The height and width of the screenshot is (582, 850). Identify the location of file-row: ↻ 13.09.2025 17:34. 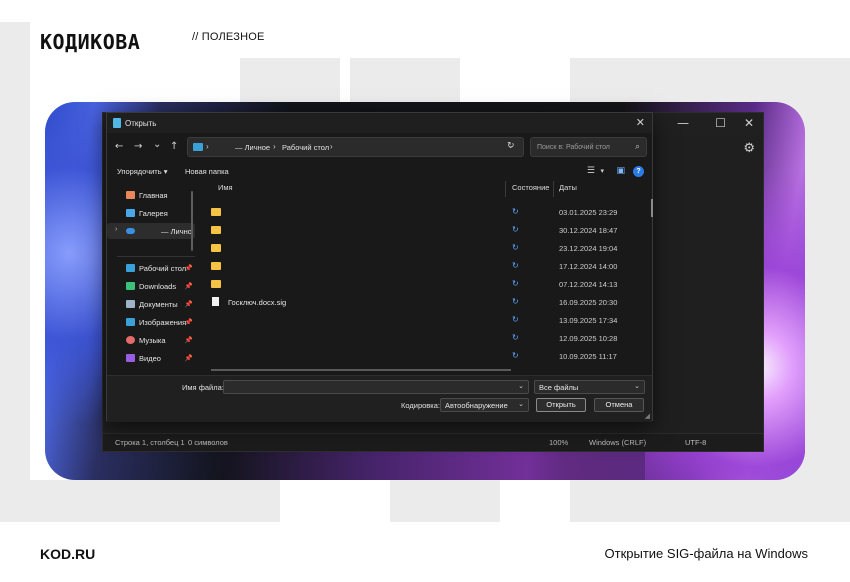
(427, 321).